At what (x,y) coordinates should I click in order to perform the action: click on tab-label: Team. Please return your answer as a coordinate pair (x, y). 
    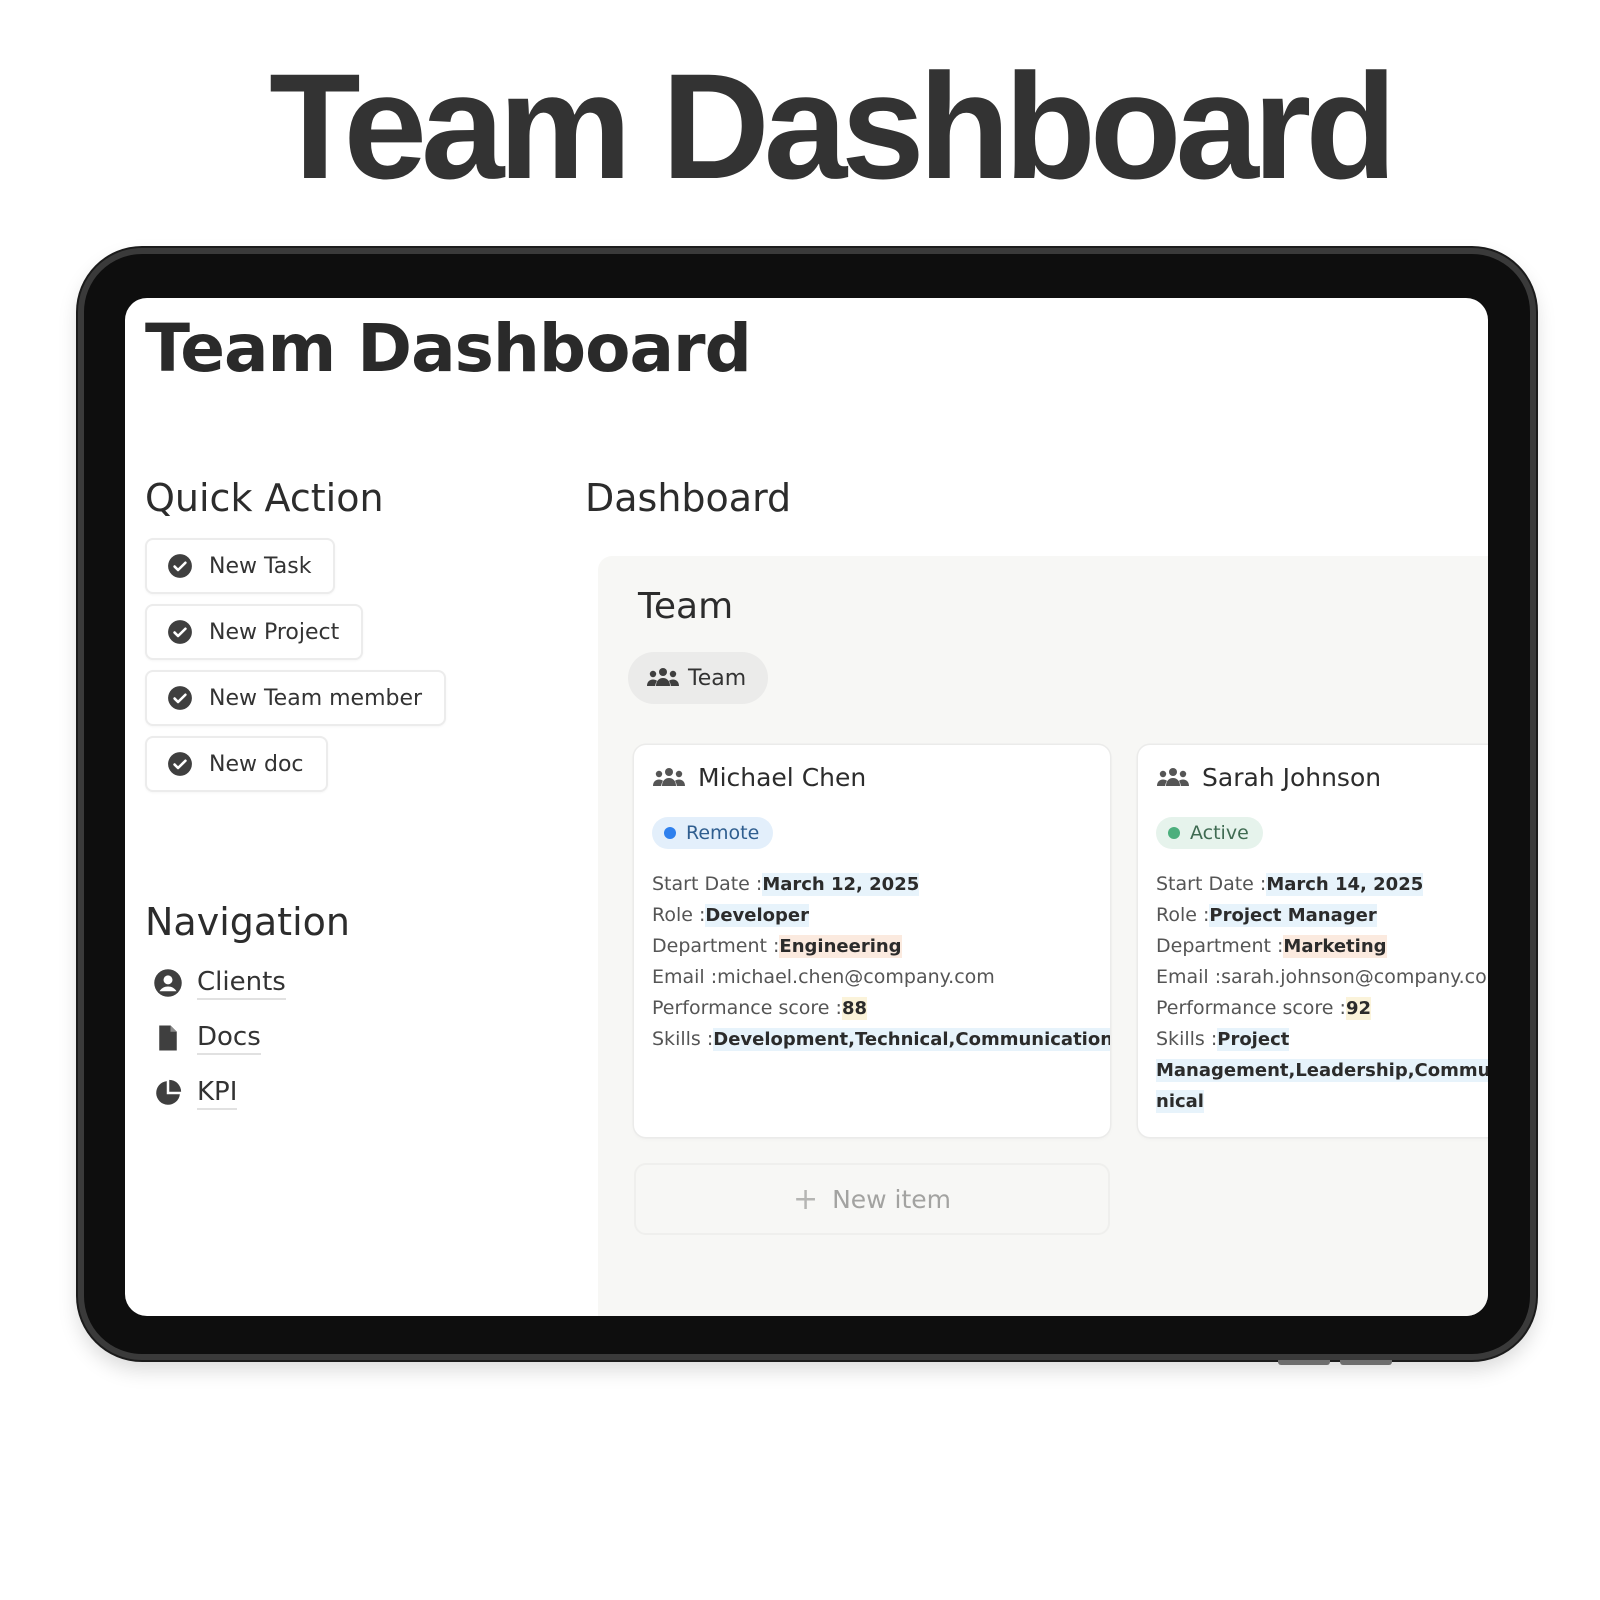
    Looking at the image, I should click on (717, 678).